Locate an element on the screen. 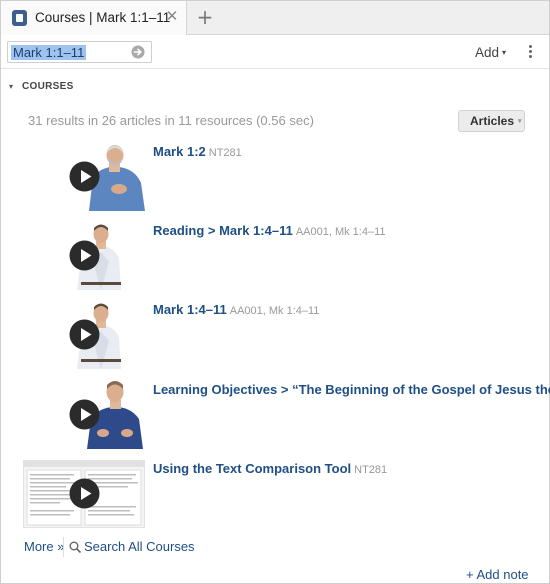 The image size is (550, 584). result-link: Reading > Mark 1:4–11 AA001, Mk 1:4–11 is located at coordinates (269, 230).